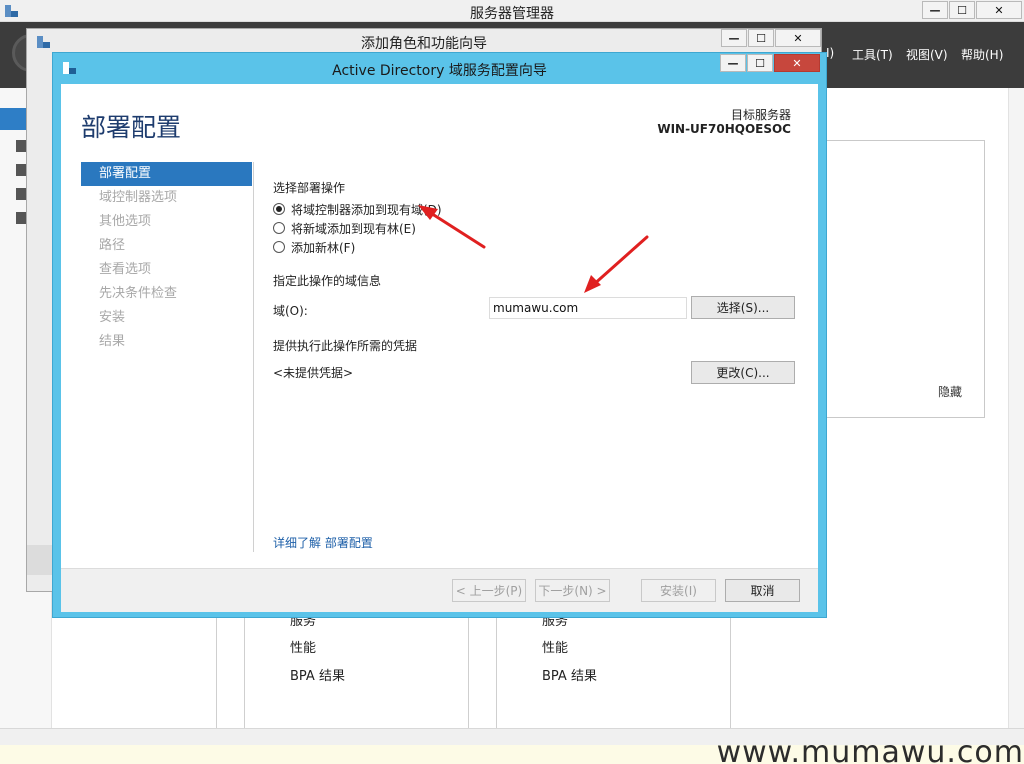 This screenshot has width=1024, height=764. Describe the element at coordinates (323, 542) in the screenshot. I see `learn-more-link: 详细了解 部署配置` at that location.